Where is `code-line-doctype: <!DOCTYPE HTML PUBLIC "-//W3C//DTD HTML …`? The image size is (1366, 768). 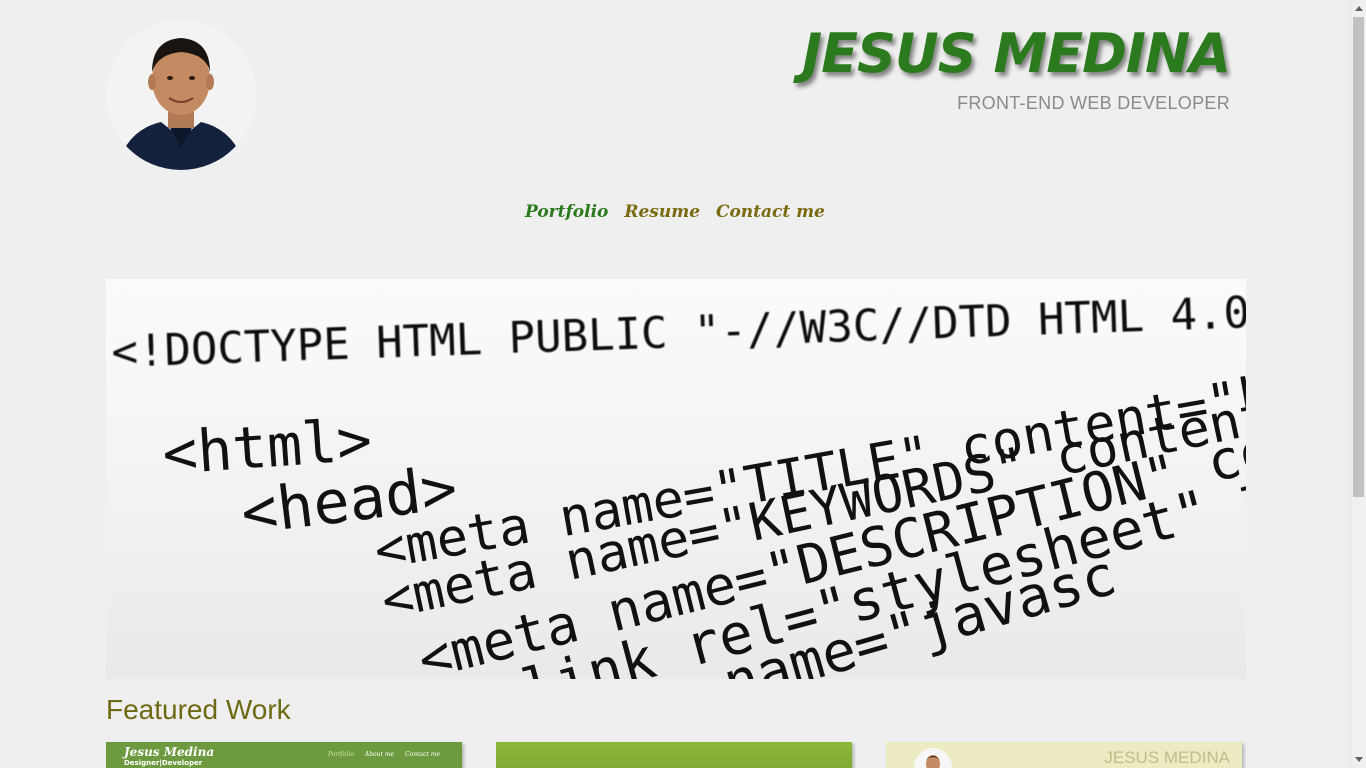 code-line-doctype: <!DOCTYPE HTML PUBLIC "-//W3C//DTD HTML … is located at coordinates (678, 332).